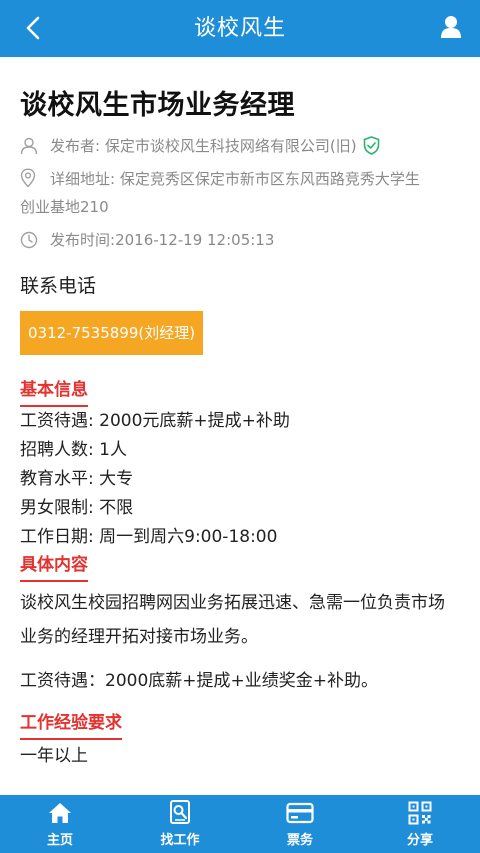 This screenshot has height=853, width=480. Describe the element at coordinates (64, 207) in the screenshot. I see `address-line2: 创业基地210` at that location.